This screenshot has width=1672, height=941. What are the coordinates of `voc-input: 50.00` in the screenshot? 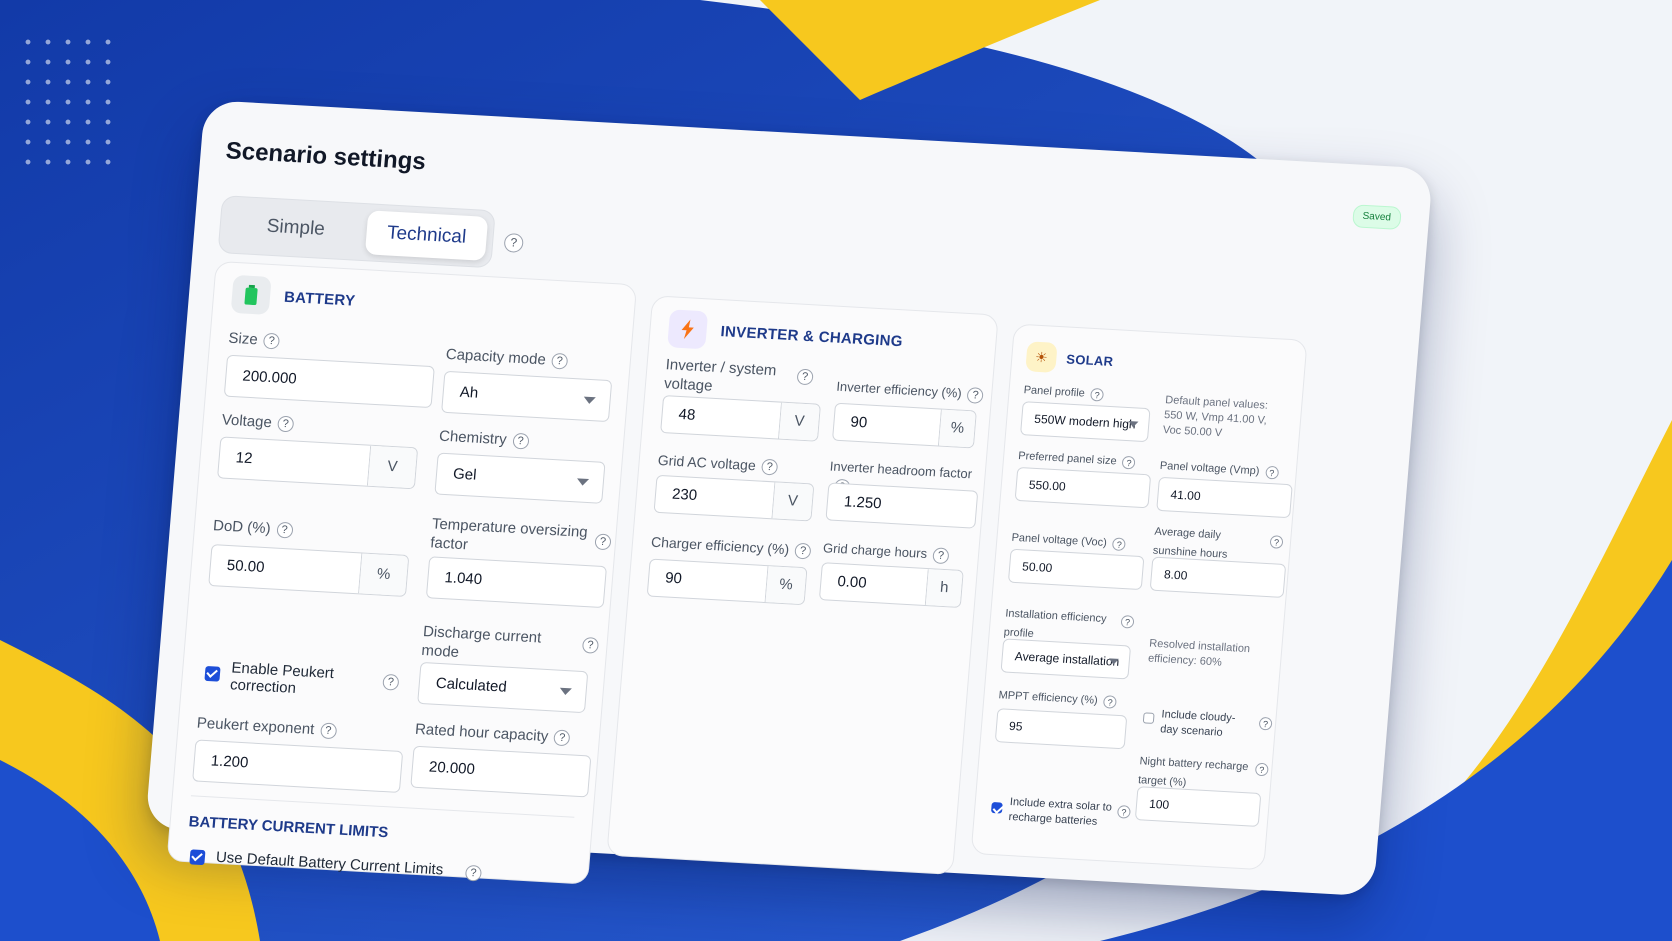 It's located at (1076, 569).